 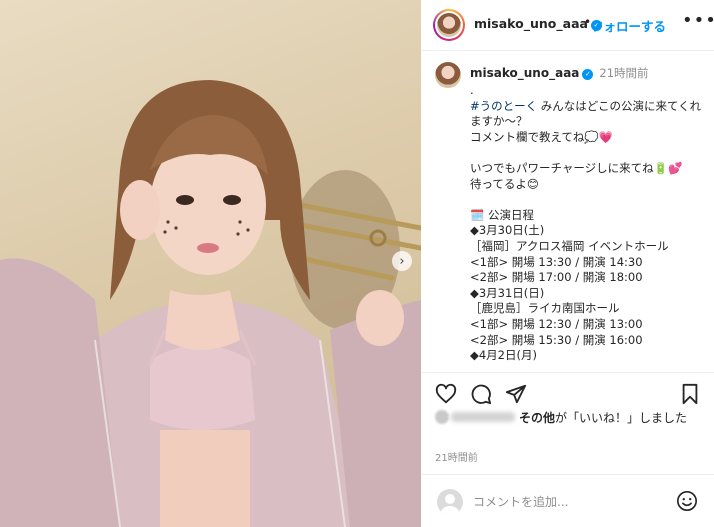 What do you see at coordinates (542, 136) in the screenshot?
I see `caption-line: コメント欄で教えてね💭💗` at bounding box center [542, 136].